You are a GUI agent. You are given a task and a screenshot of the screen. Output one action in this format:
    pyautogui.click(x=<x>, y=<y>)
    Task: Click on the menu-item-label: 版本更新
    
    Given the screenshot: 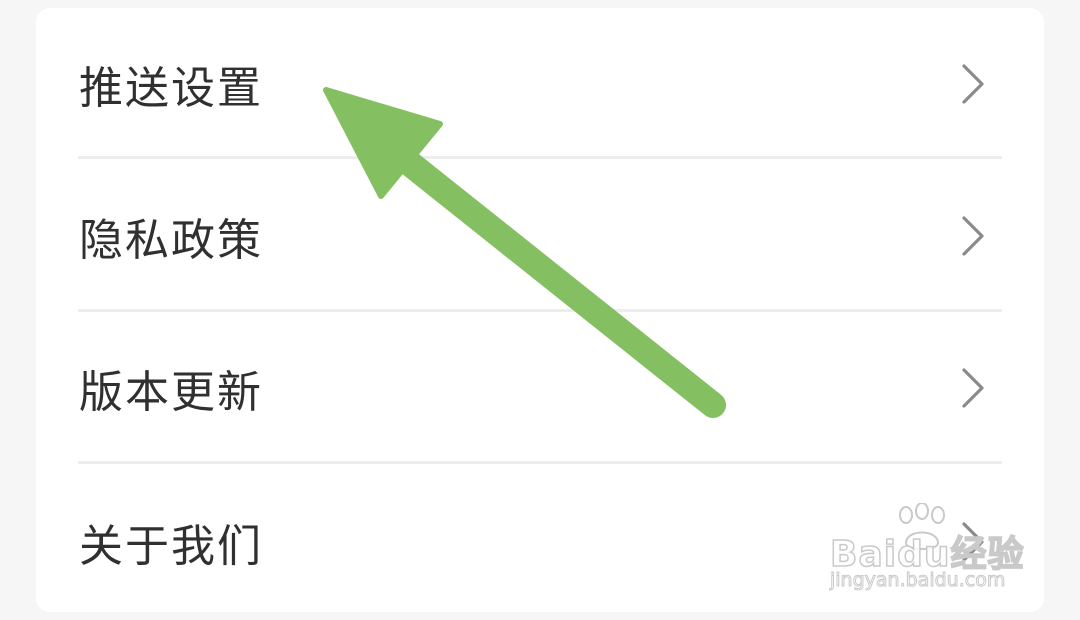 What is the action you would take?
    pyautogui.click(x=171, y=392)
    